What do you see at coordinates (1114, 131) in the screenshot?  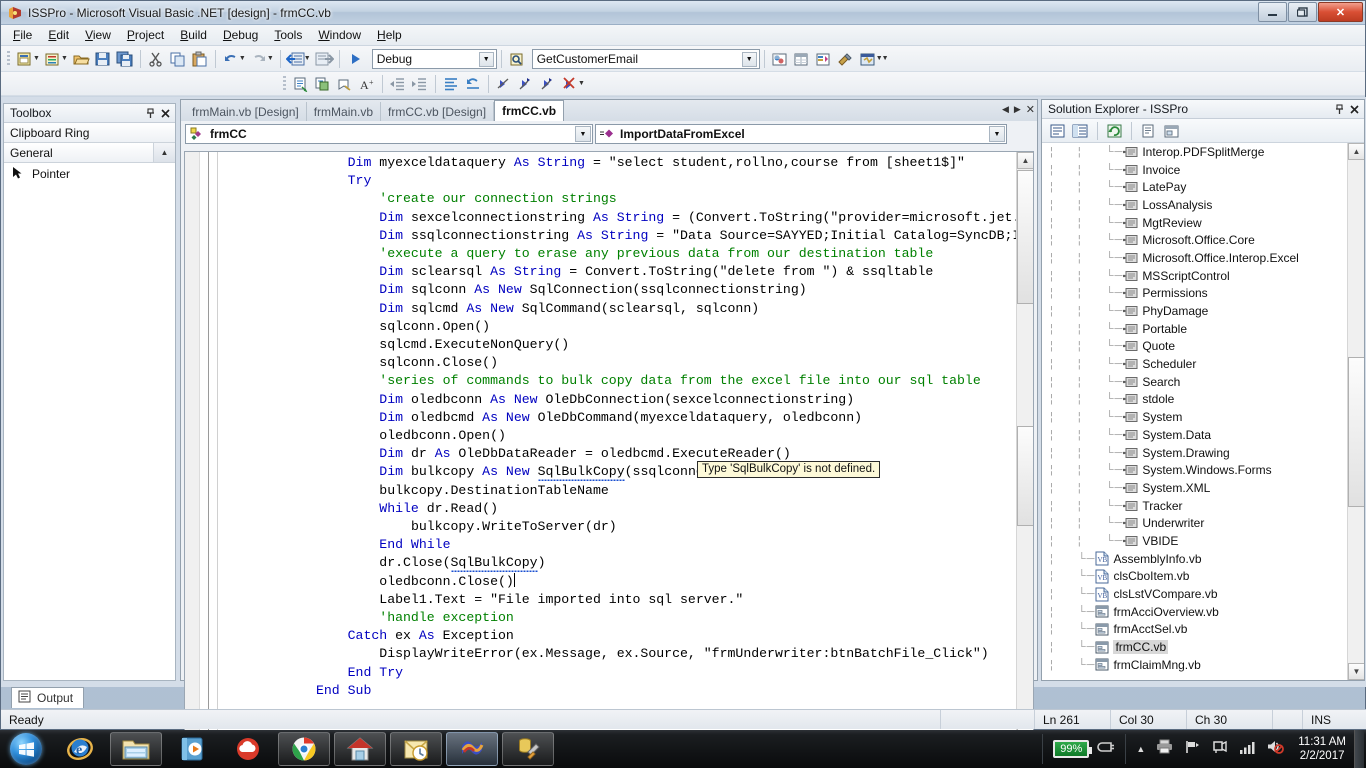 I see `refresh-icon` at bounding box center [1114, 131].